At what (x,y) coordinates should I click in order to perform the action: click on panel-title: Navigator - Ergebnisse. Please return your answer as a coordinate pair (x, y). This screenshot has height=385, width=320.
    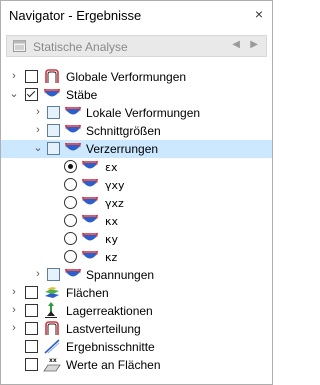
    Looking at the image, I should click on (75, 15).